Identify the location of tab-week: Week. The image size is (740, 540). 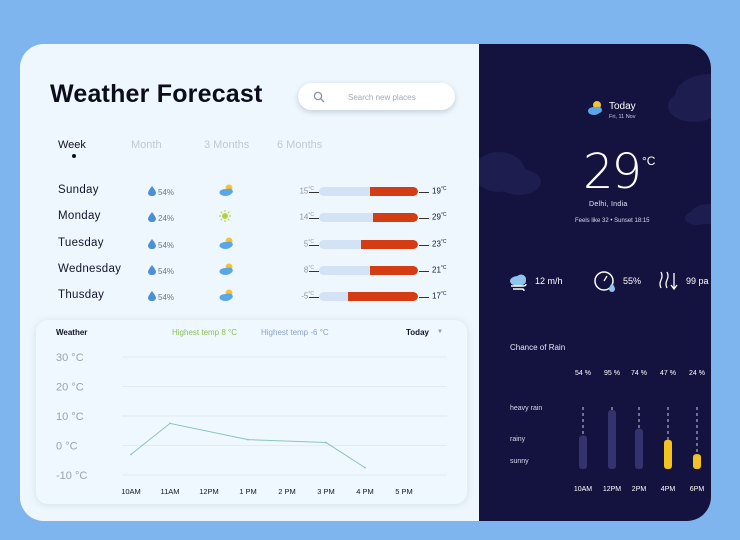
(72, 145).